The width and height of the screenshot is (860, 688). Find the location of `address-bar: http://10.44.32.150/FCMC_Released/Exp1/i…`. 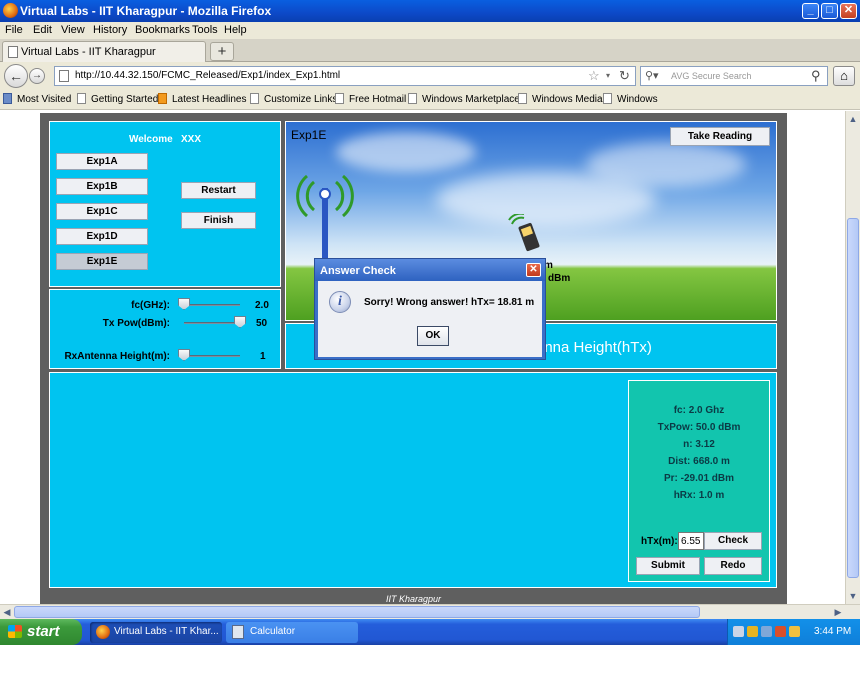

address-bar: http://10.44.32.150/FCMC_Released/Exp1/i… is located at coordinates (345, 76).